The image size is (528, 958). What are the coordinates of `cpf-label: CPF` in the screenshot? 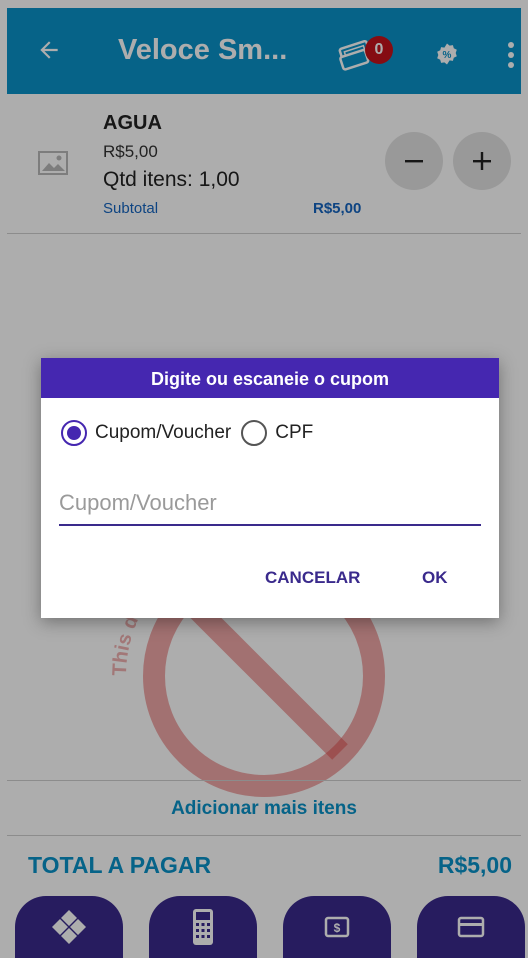 It's located at (294, 433).